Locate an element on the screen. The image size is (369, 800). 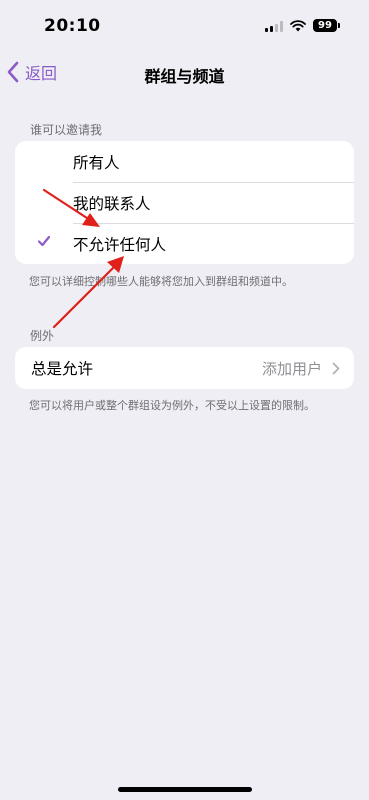
wifi-icon is located at coordinates (298, 26).